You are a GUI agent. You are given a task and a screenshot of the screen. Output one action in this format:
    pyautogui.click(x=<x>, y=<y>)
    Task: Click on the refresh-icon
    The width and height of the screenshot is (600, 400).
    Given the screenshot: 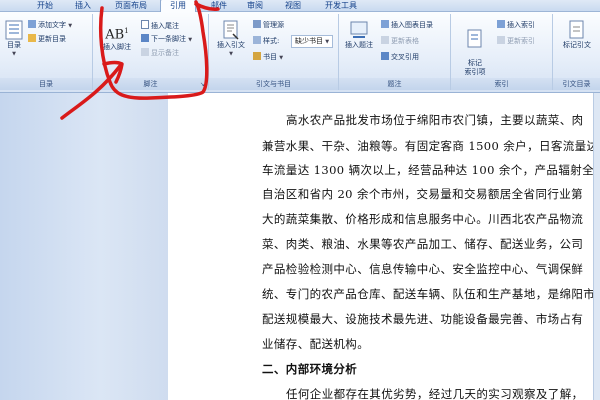 What is the action you would take?
    pyautogui.click(x=32, y=38)
    